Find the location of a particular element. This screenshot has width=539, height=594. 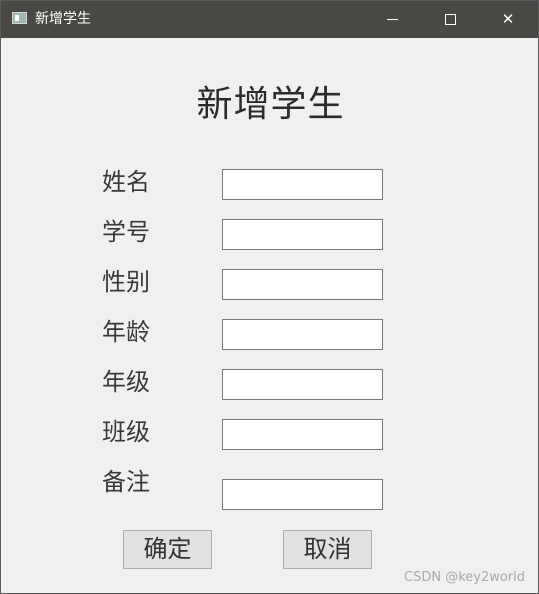

gender-label: 性别 is located at coordinates (126, 282).